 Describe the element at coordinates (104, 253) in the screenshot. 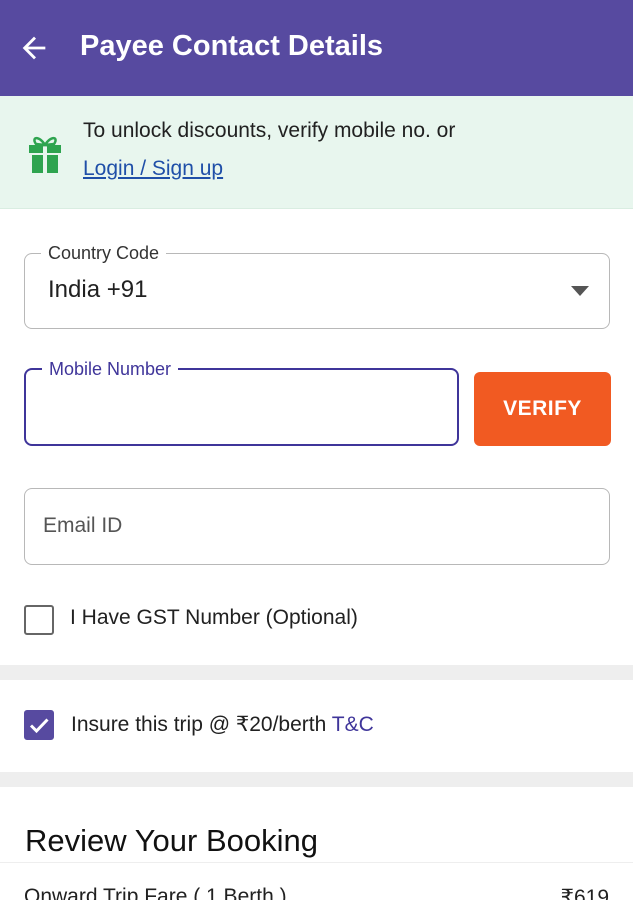

I see `country-code-label: Country Code` at that location.